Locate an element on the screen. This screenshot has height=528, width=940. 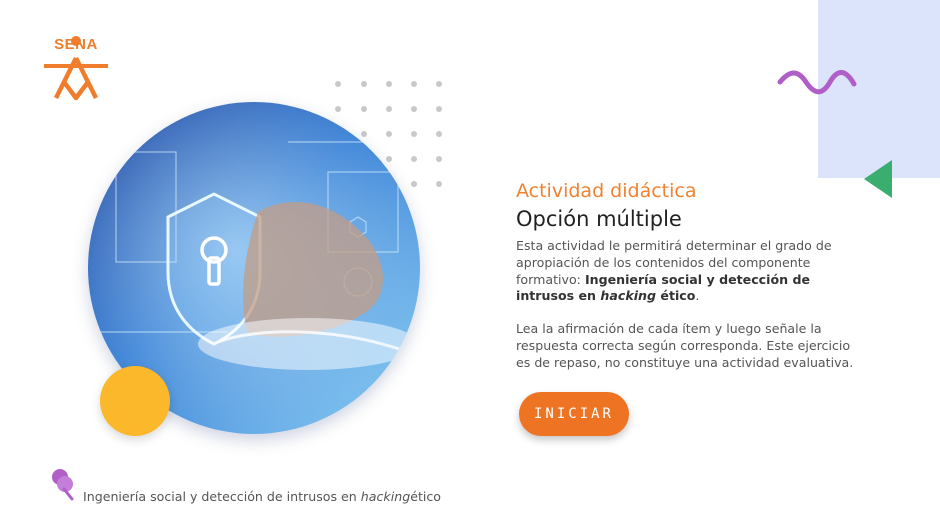
start-button: INICIAR is located at coordinates (574, 414).